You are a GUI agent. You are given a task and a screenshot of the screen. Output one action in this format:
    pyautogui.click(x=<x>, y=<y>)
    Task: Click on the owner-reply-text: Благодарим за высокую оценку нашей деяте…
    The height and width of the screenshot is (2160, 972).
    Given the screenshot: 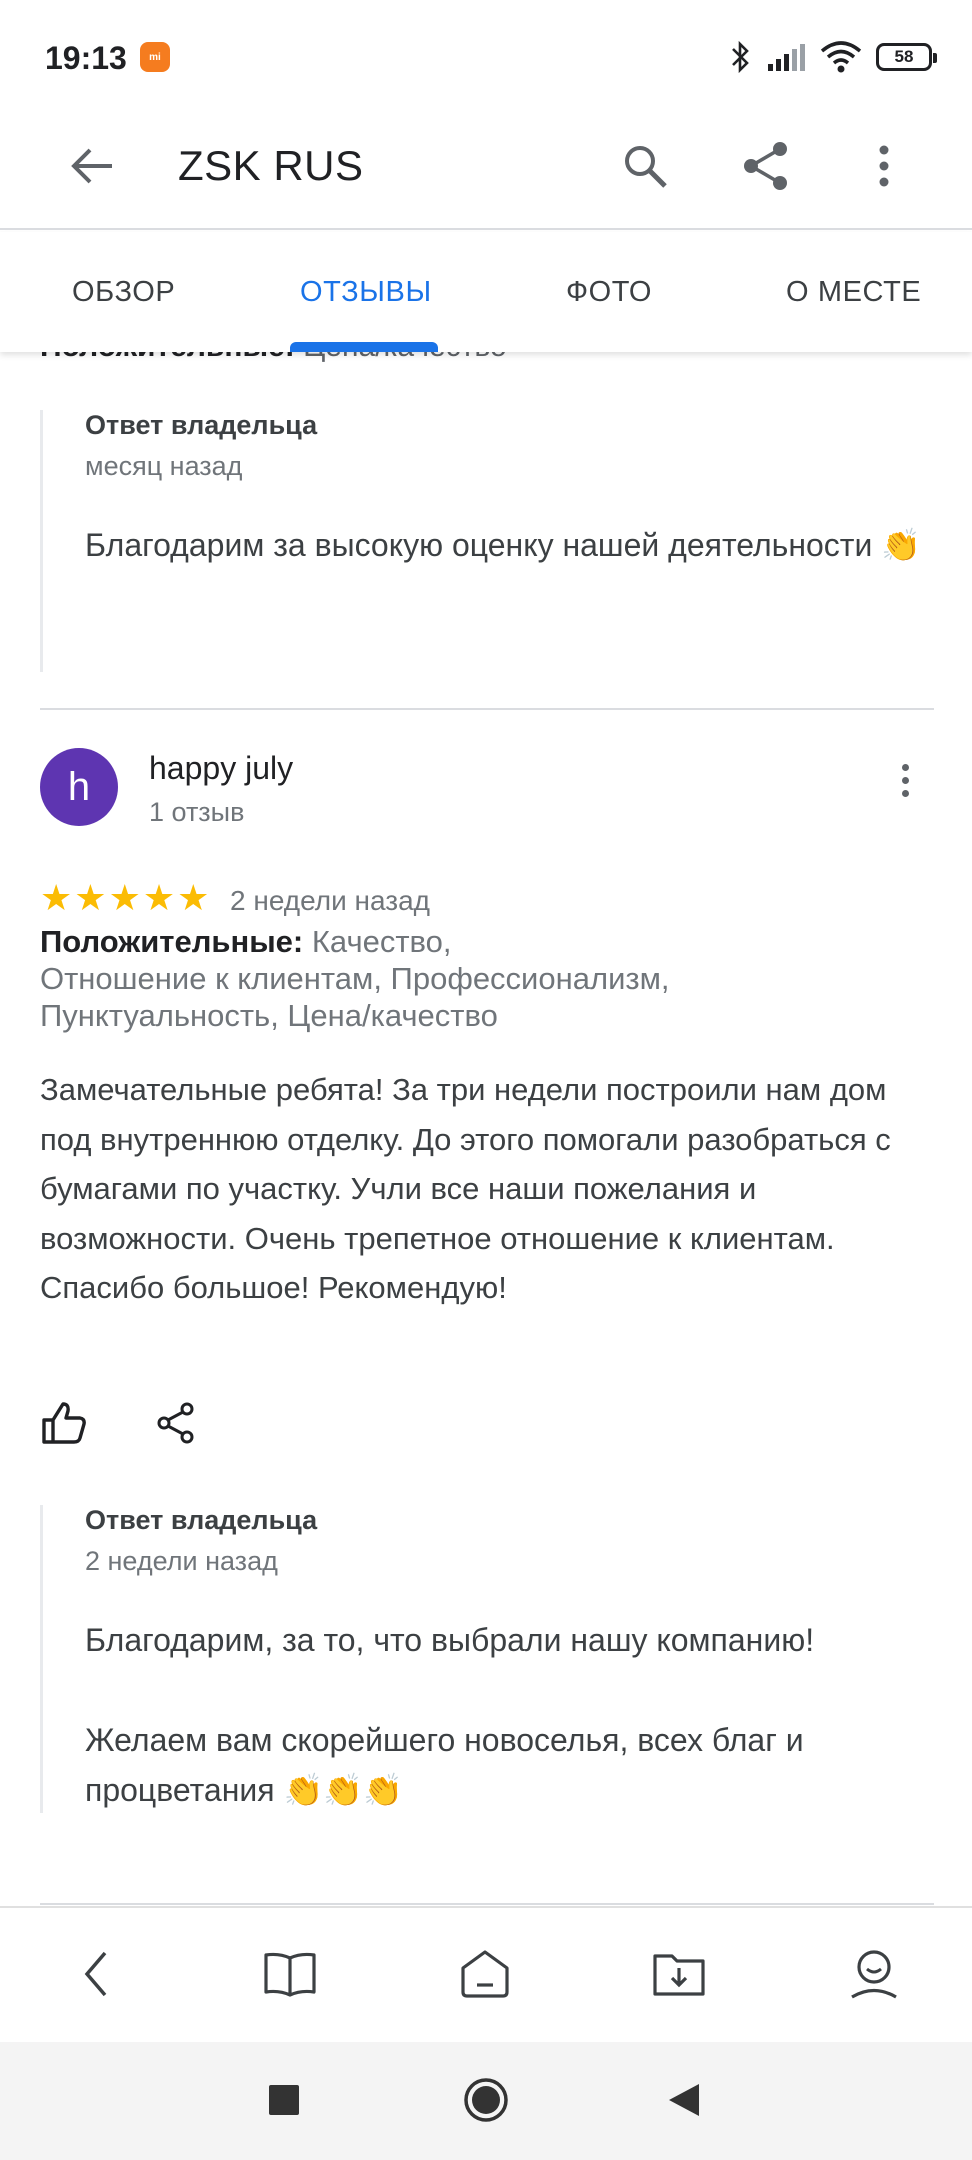 What is the action you would take?
    pyautogui.click(x=503, y=545)
    